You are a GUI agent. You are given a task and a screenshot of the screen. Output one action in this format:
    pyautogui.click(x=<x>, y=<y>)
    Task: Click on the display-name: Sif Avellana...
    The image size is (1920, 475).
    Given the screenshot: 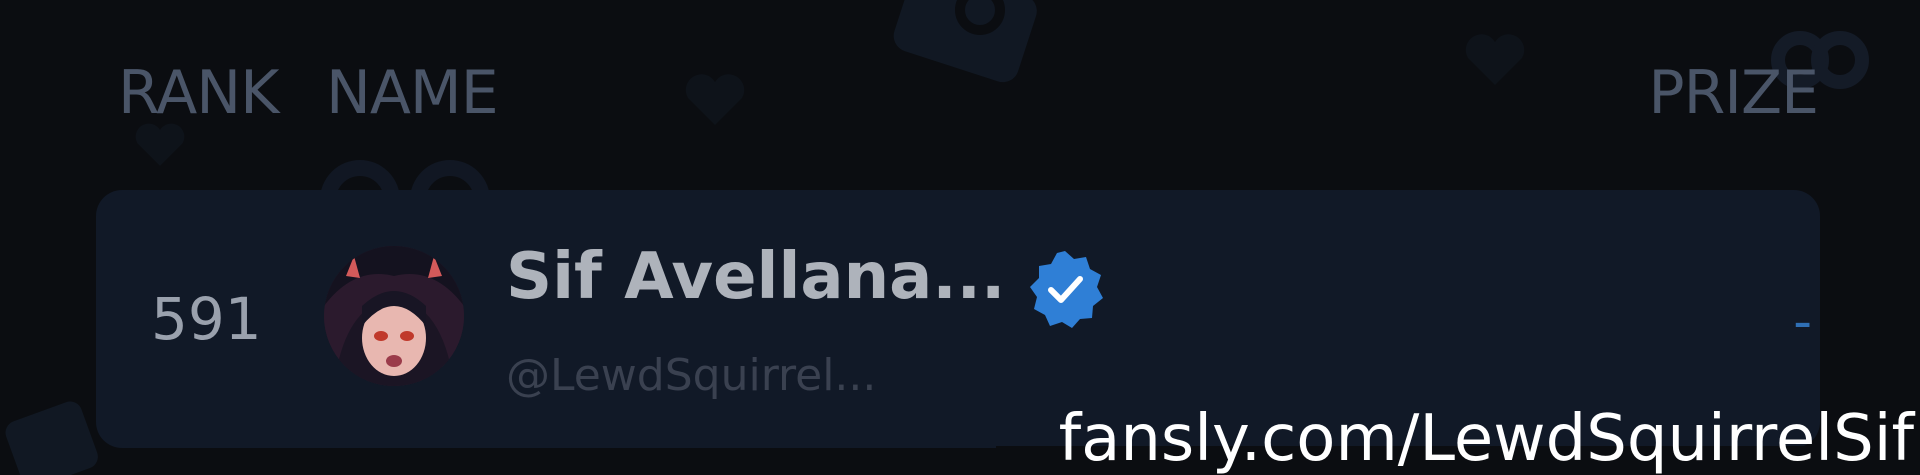 What is the action you would take?
    pyautogui.click(x=755, y=277)
    